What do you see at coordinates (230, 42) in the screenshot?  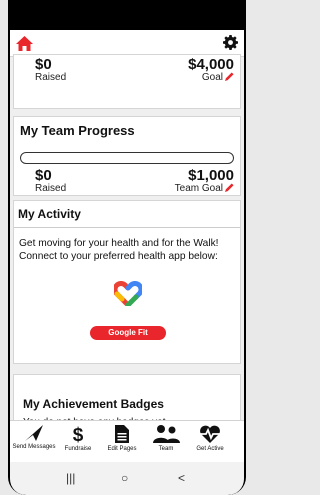 I see `gear-icon` at bounding box center [230, 42].